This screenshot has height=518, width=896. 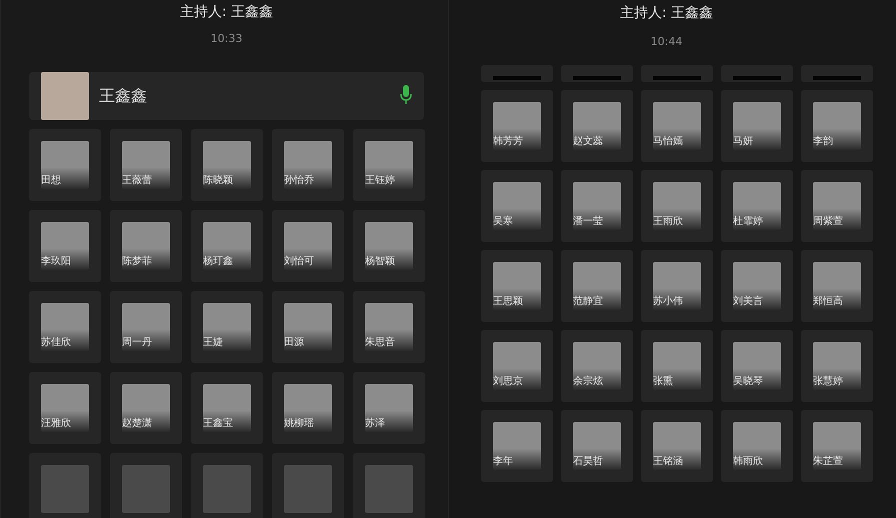 I want to click on participant-tile: 周一丹, so click(x=146, y=327).